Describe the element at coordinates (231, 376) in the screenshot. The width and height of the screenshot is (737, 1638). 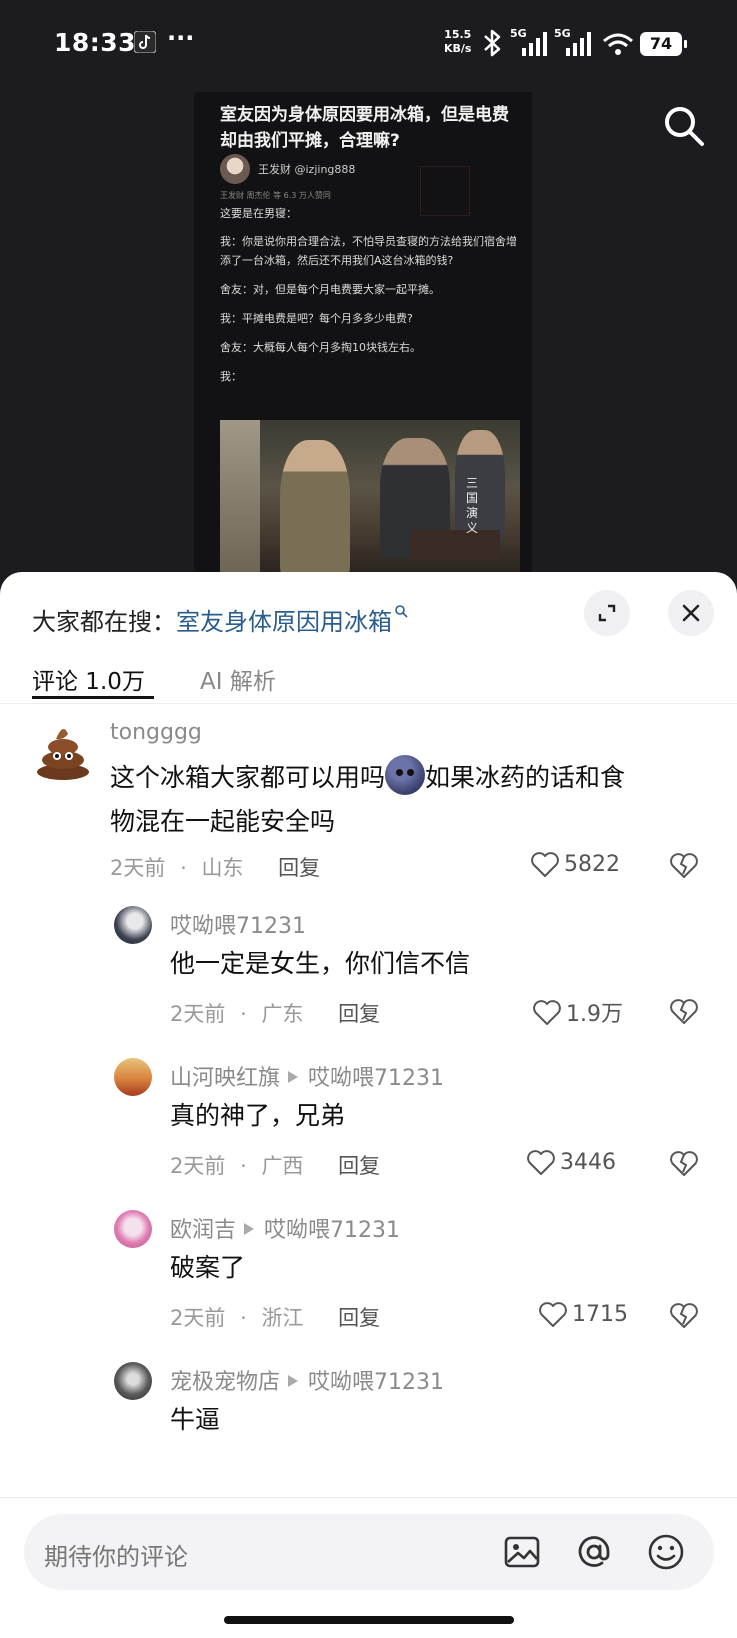
I see `post-line: 我：` at that location.